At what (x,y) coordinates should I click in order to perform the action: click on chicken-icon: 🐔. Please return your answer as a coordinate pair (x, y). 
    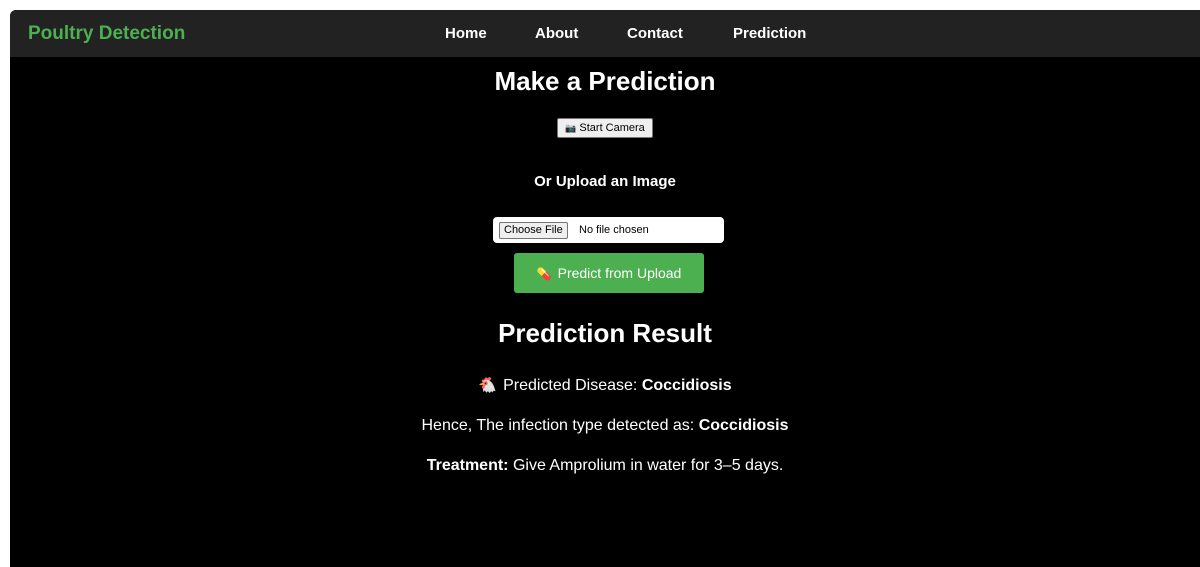
    Looking at the image, I should click on (488, 385).